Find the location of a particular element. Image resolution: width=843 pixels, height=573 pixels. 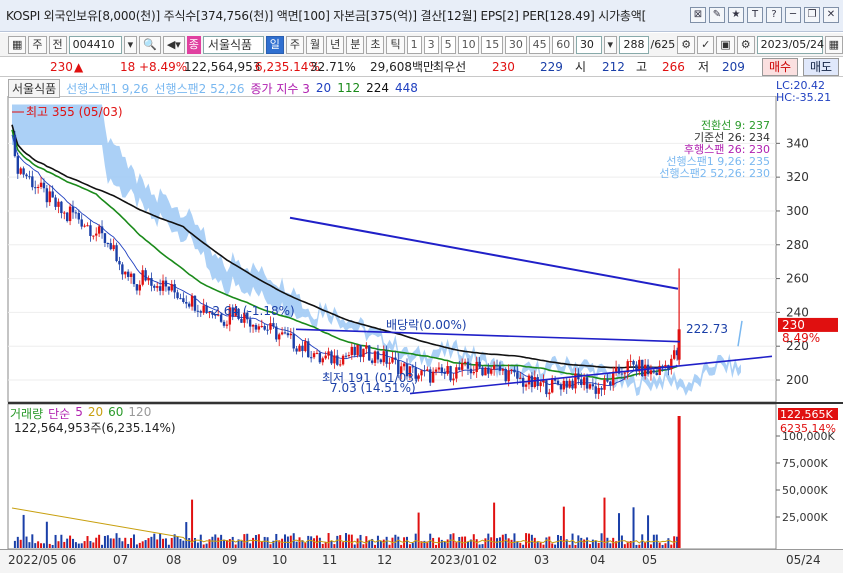

calendar-icon: ▦ is located at coordinates (833, 44).